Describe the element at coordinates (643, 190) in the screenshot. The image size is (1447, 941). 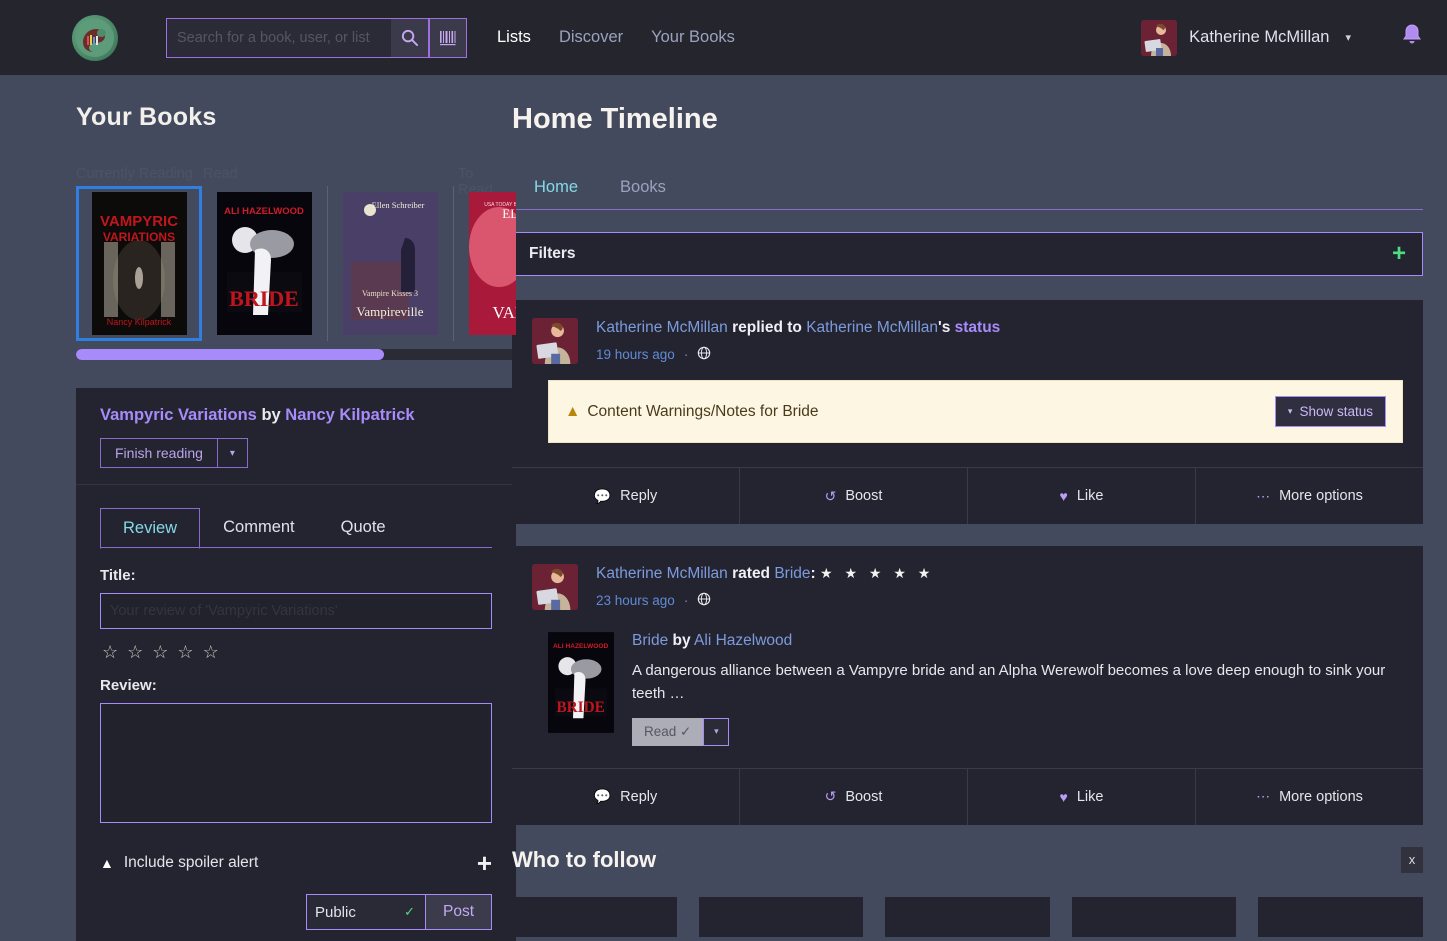
I see `tab-books: Books` at that location.